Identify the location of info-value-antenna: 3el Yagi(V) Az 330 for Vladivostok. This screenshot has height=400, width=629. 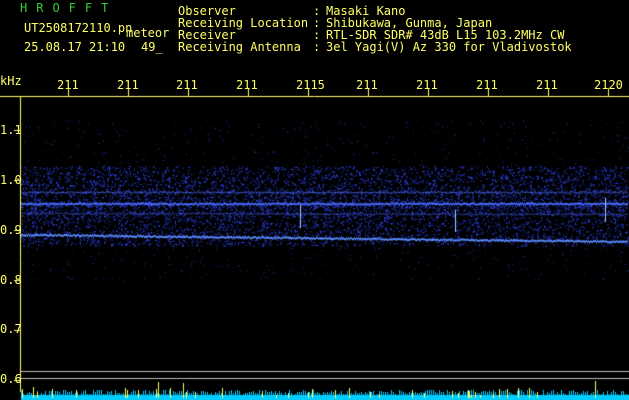
(449, 47).